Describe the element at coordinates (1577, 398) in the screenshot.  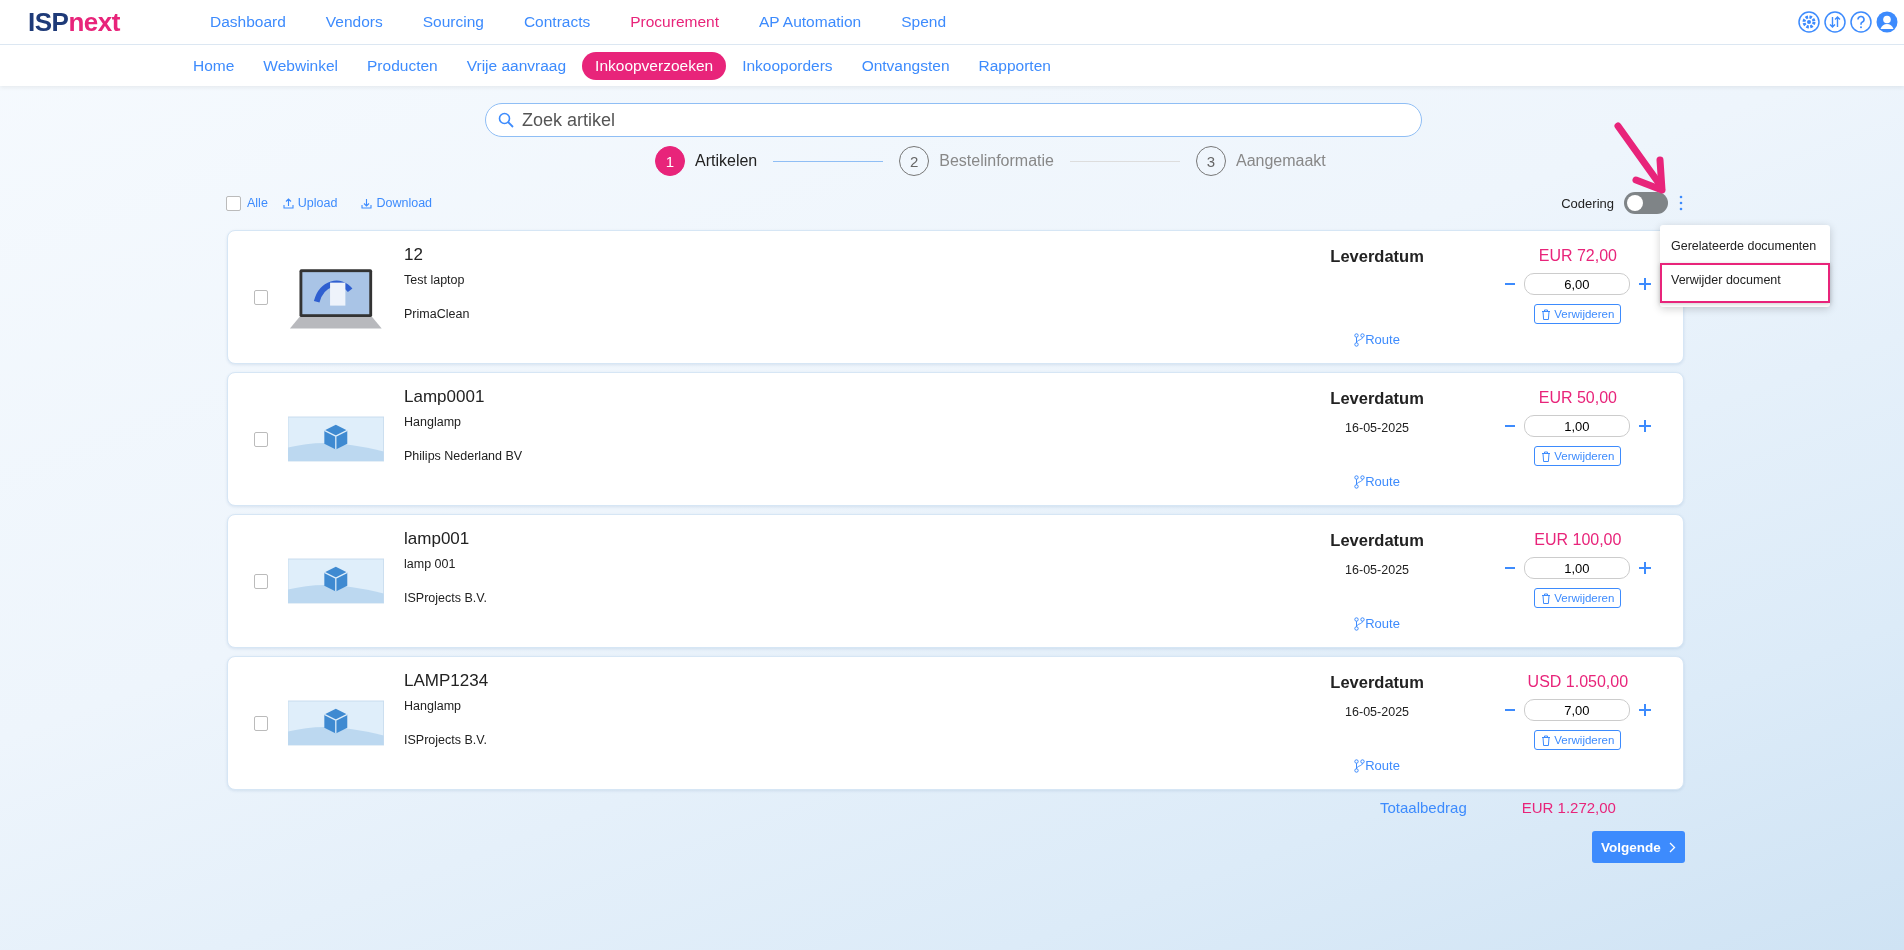
I see `item-price: EUR 50,00` at that location.